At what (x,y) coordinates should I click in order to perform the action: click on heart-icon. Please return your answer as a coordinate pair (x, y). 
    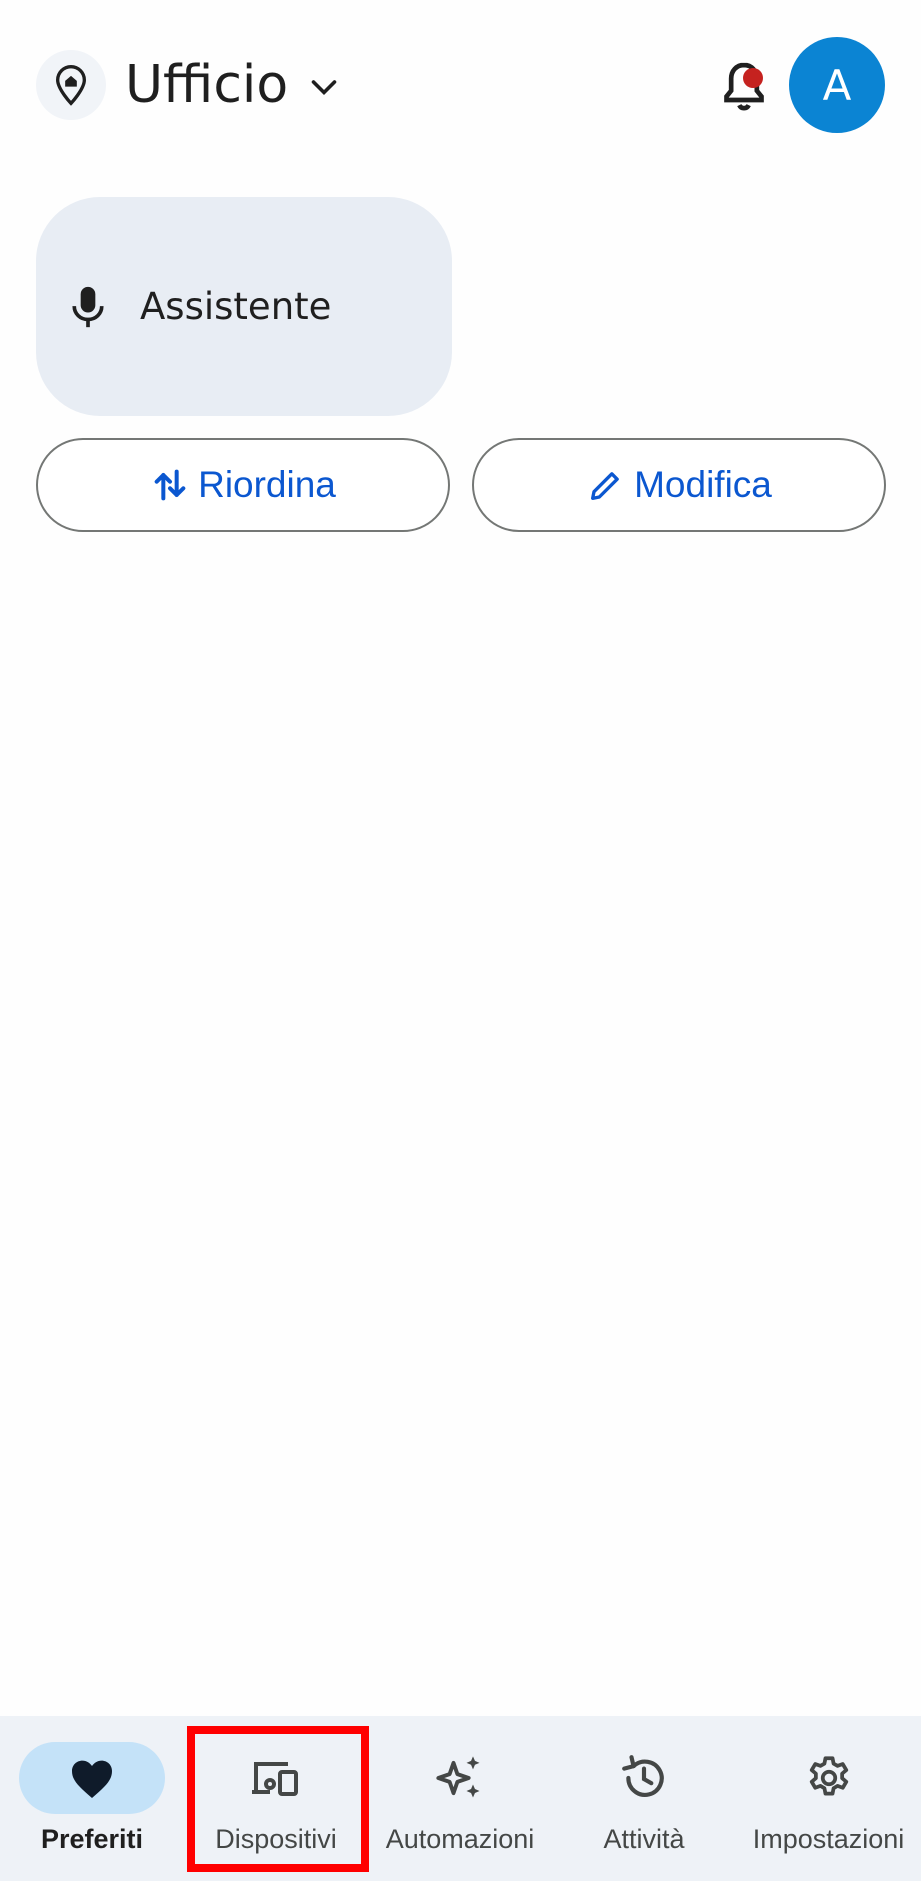
    Looking at the image, I should click on (92, 1779).